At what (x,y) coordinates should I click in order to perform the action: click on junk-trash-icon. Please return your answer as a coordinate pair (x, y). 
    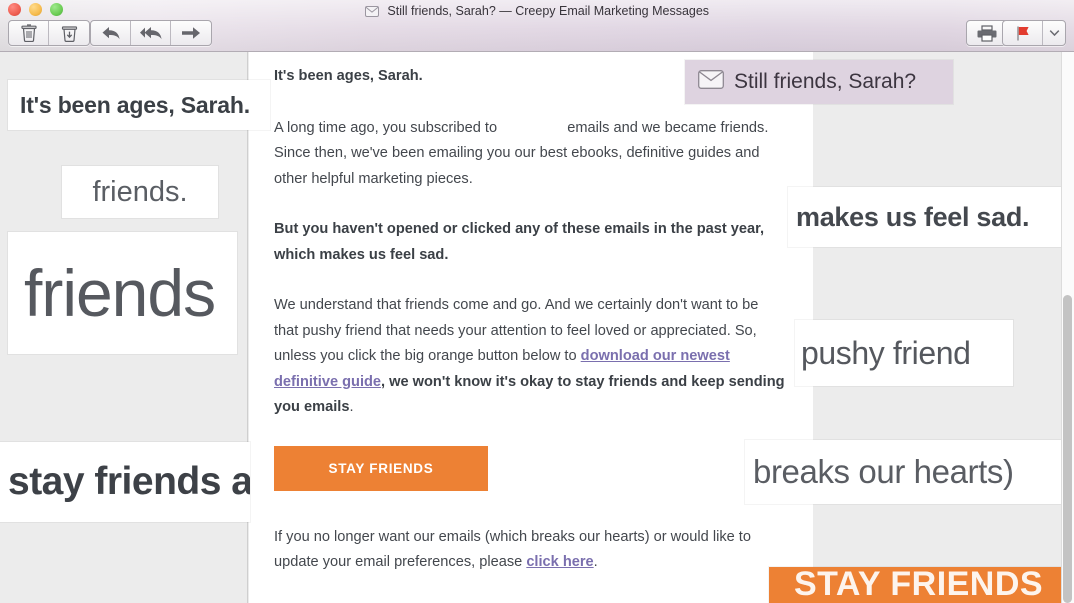
    Looking at the image, I should click on (69, 33).